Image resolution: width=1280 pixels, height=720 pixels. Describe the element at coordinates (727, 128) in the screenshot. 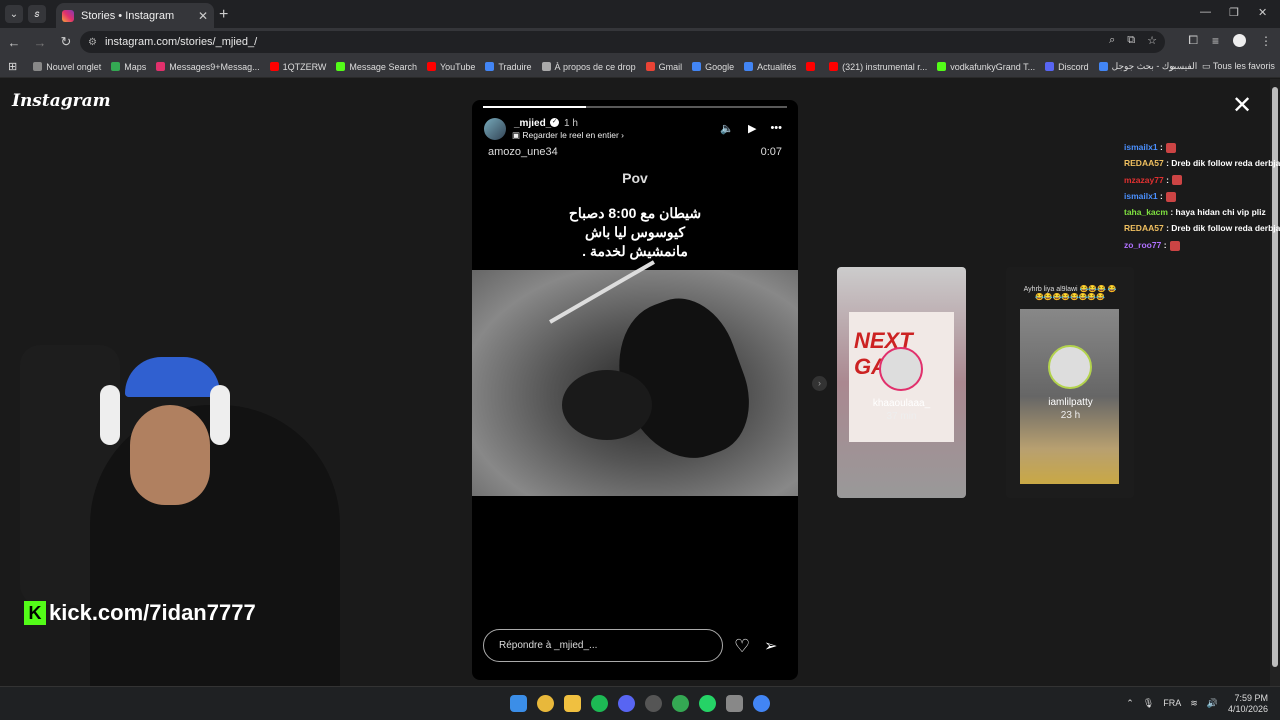

I see `volume-icon: 🔈` at that location.